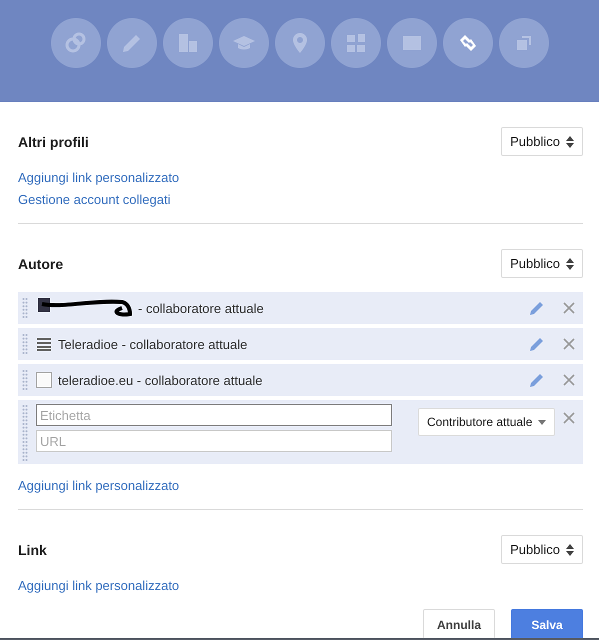  Describe the element at coordinates (214, 415) in the screenshot. I see `label-field: Etichetta` at that location.